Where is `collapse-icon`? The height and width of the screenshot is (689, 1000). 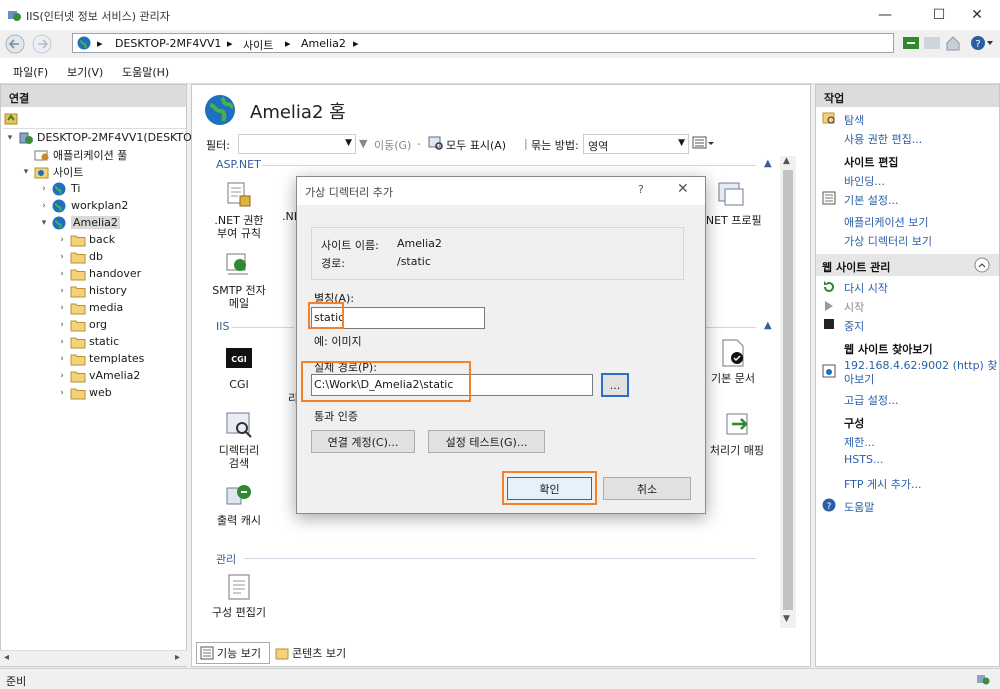 collapse-icon is located at coordinates (982, 265).